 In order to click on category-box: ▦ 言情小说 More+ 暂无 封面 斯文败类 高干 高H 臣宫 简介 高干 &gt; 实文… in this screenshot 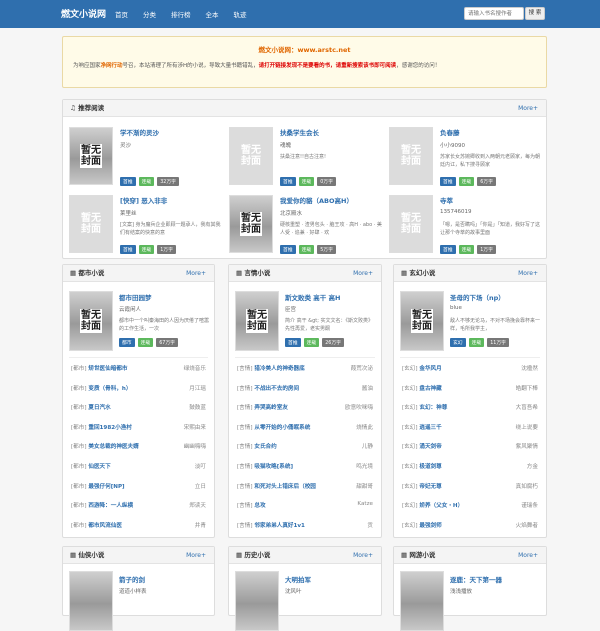, I will do `click(305, 401)`.